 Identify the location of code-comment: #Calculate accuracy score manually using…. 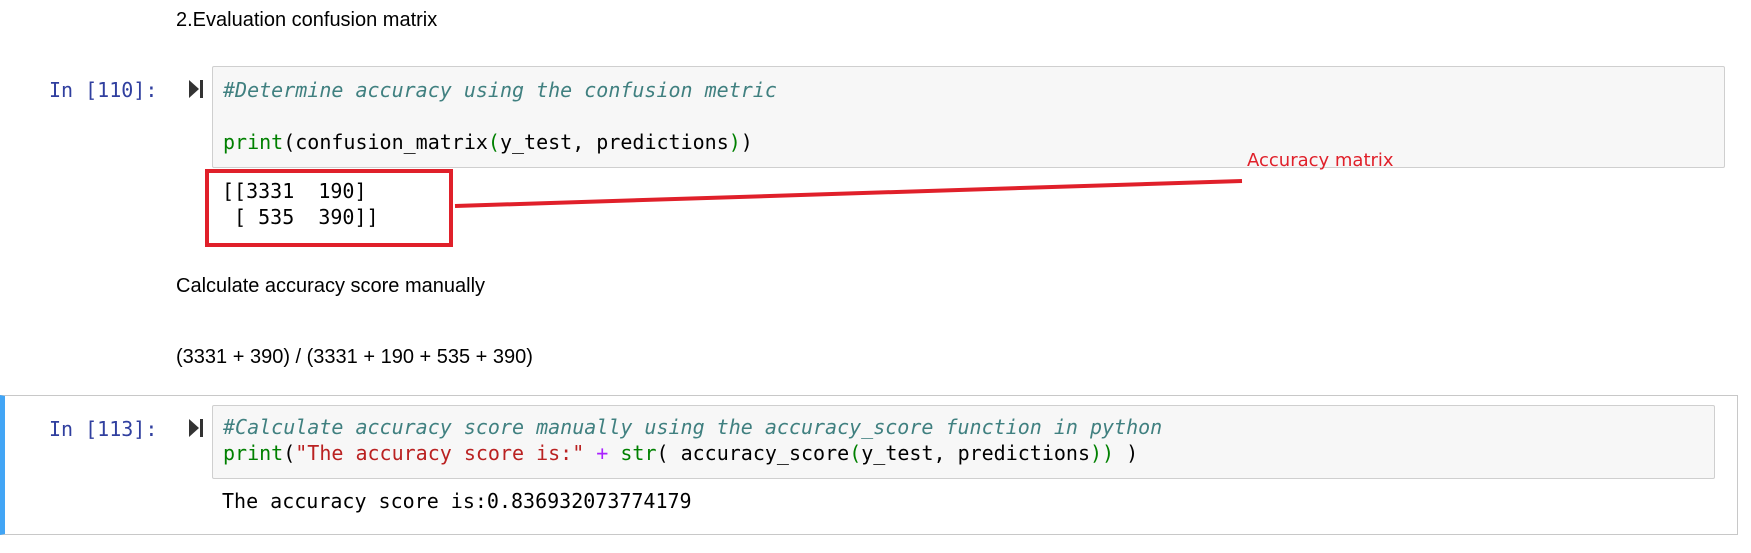
(692, 427).